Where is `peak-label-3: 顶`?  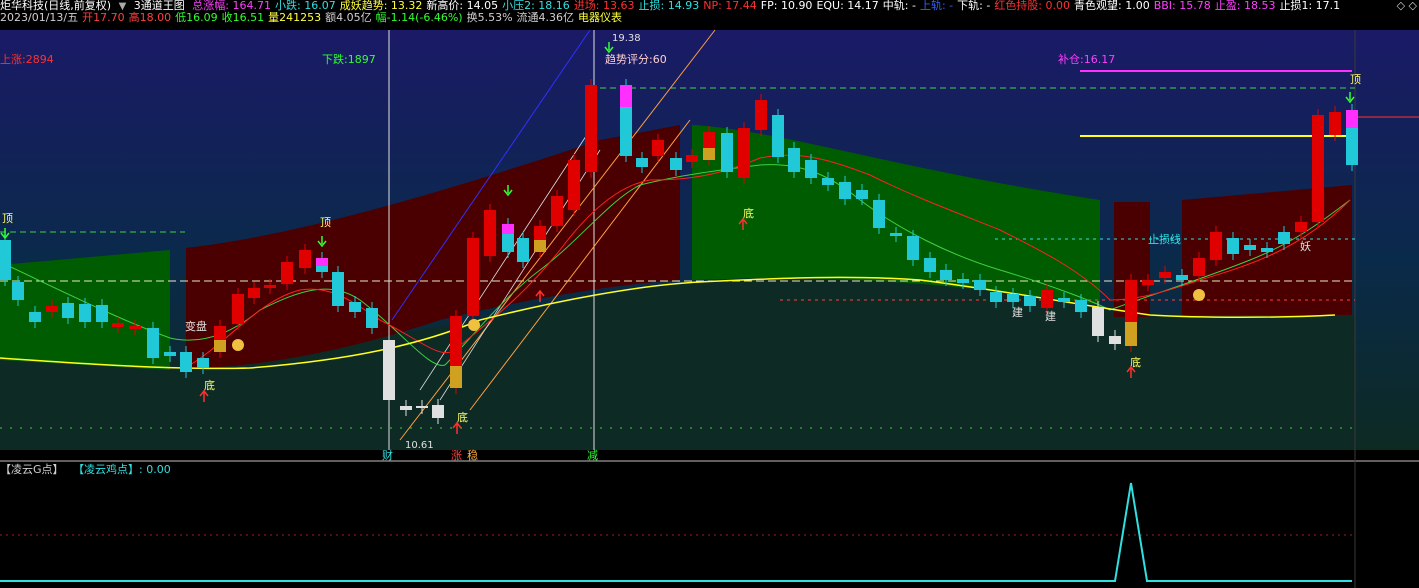
peak-label-3: 顶 is located at coordinates (1355, 79).